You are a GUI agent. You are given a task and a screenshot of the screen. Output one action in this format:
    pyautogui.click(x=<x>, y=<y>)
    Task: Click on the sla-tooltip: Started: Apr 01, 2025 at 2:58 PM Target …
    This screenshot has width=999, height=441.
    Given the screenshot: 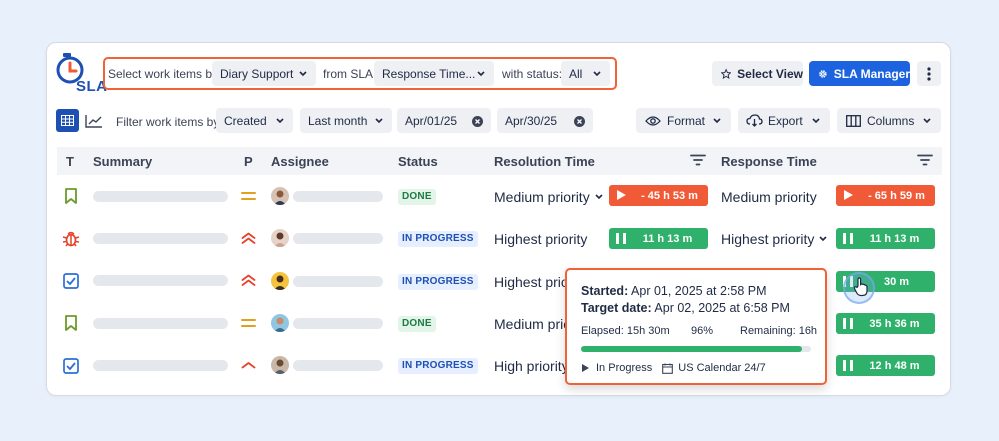 What is the action you would take?
    pyautogui.click(x=696, y=326)
    